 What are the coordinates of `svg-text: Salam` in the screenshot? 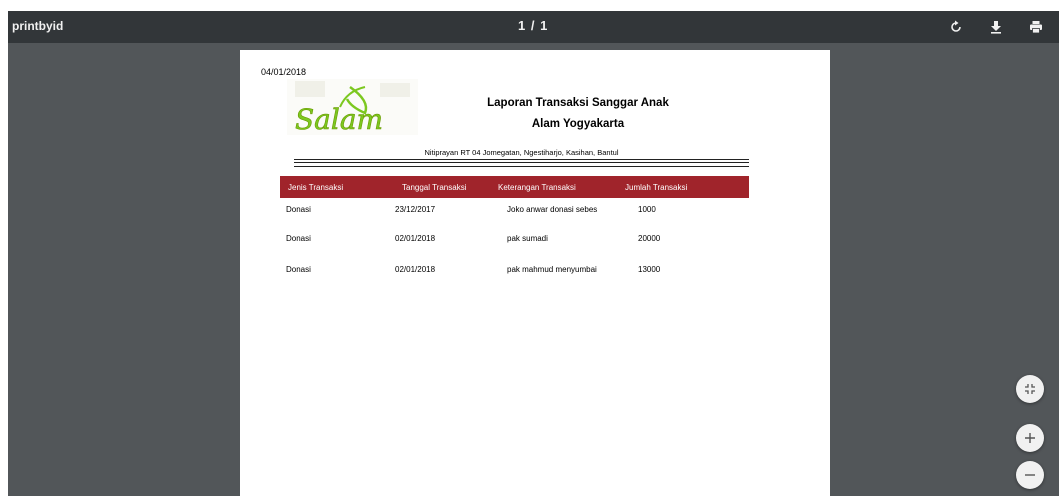 It's located at (339, 119).